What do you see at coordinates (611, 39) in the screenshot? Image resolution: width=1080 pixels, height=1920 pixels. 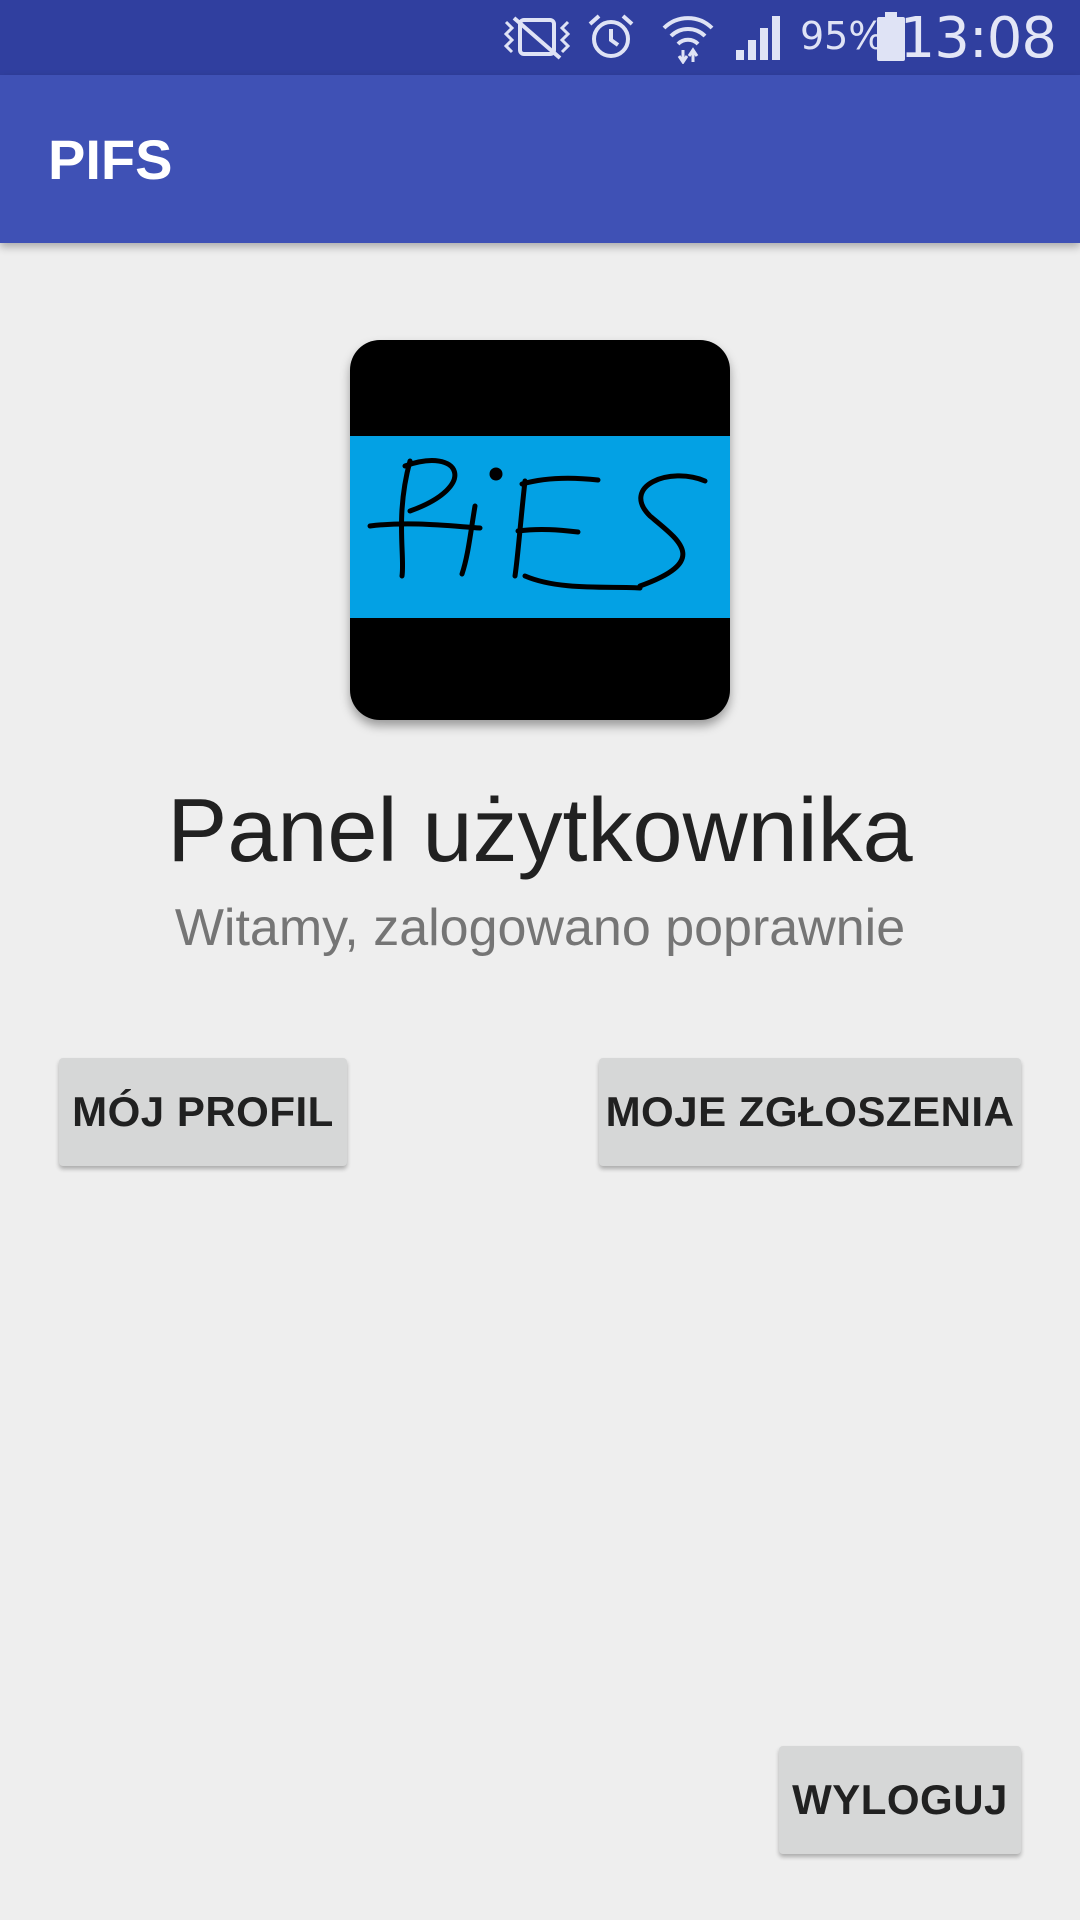 I see `alarm-icon` at bounding box center [611, 39].